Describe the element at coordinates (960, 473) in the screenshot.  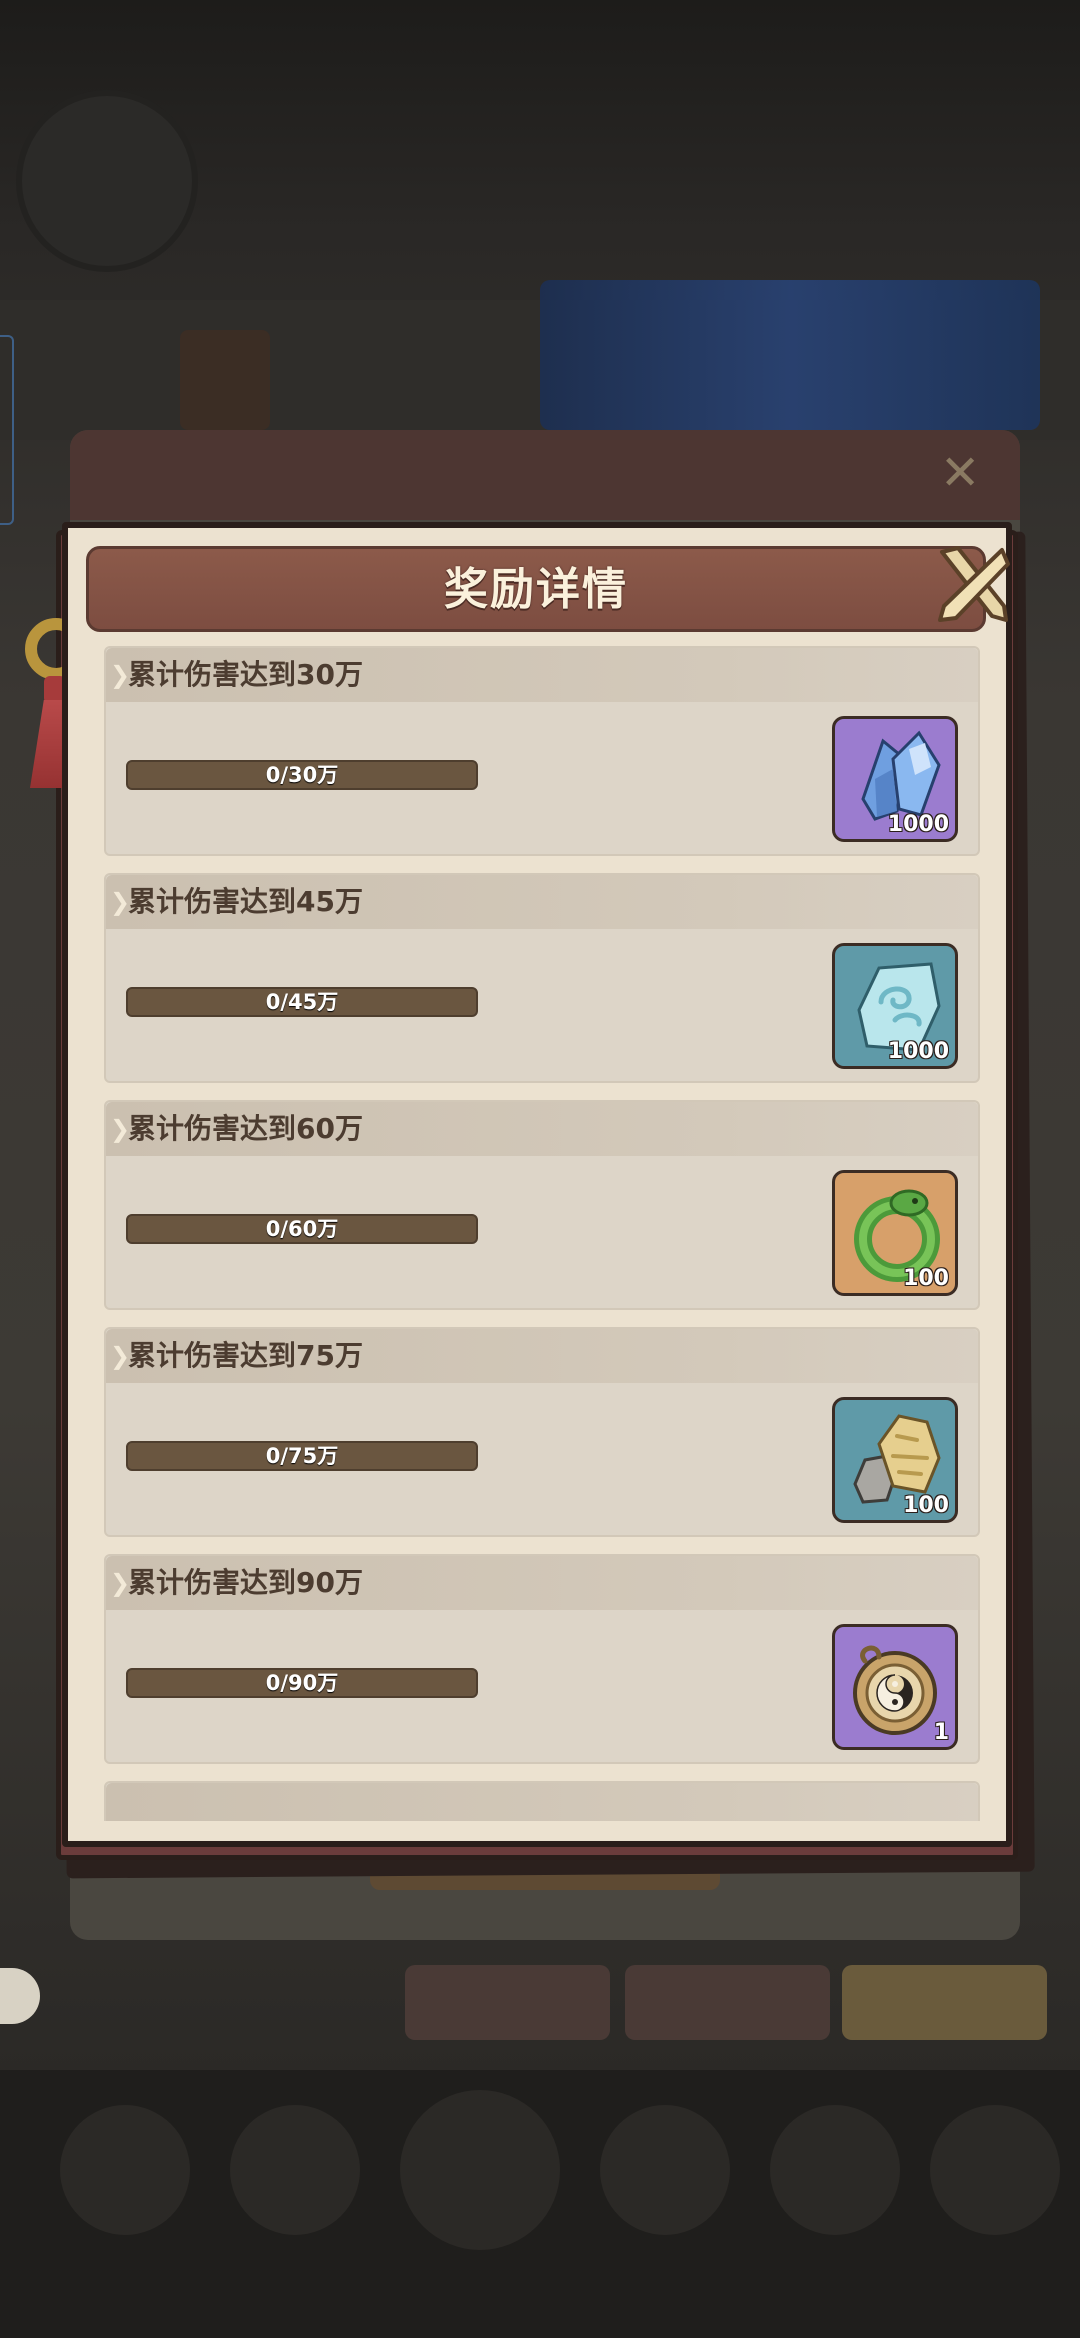
I see `background-close-icon: ✕` at that location.